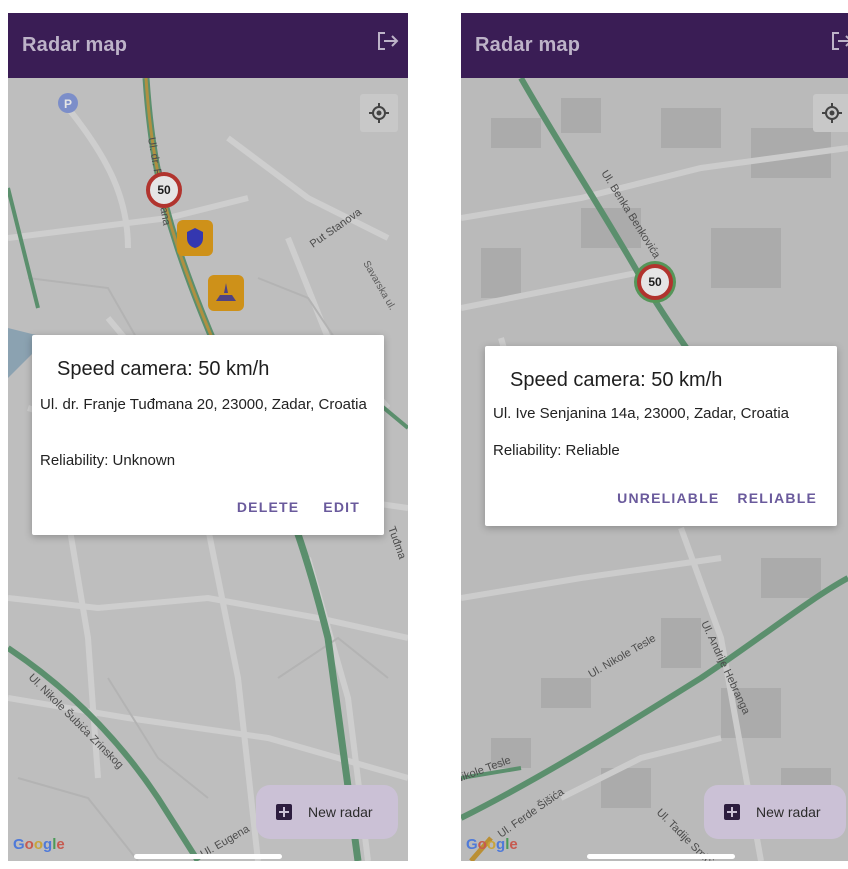  What do you see at coordinates (668, 498) in the screenshot?
I see `unreliable-button: UNRELIABLE` at bounding box center [668, 498].